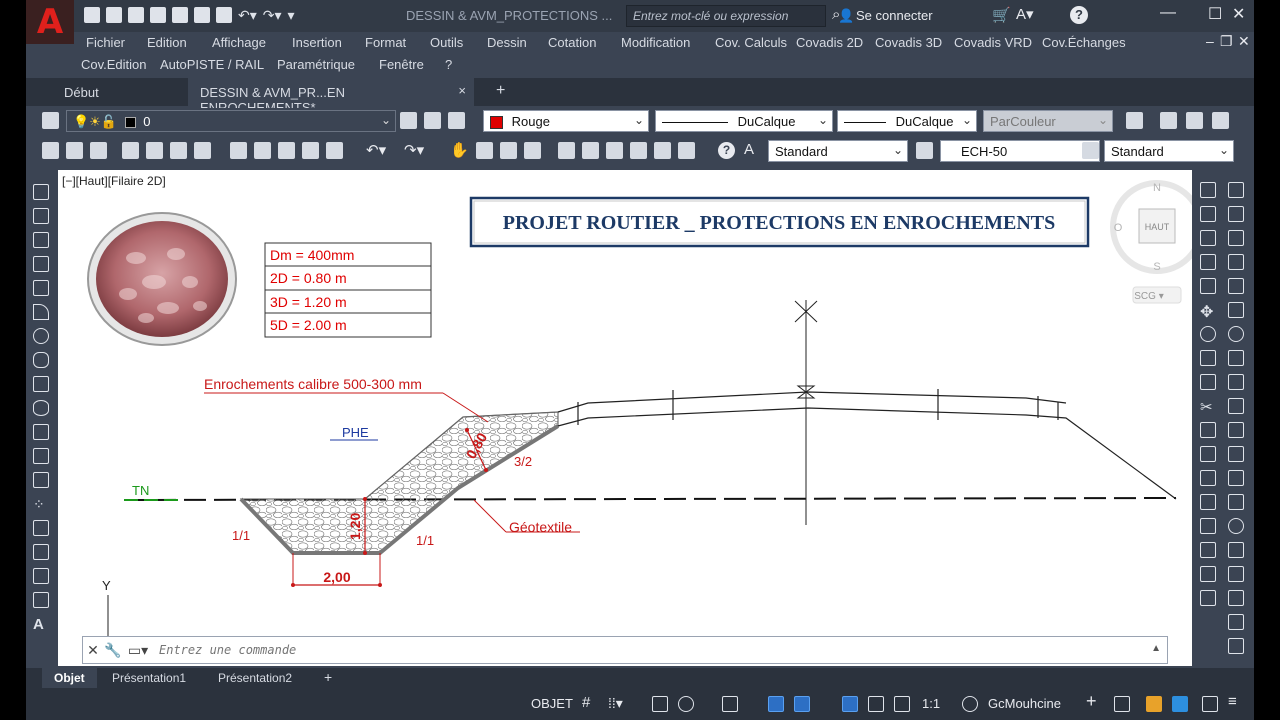 Image resolution: width=1280 pixels, height=720 pixels. I want to click on zoom-realtime-icon, so click(484, 150).